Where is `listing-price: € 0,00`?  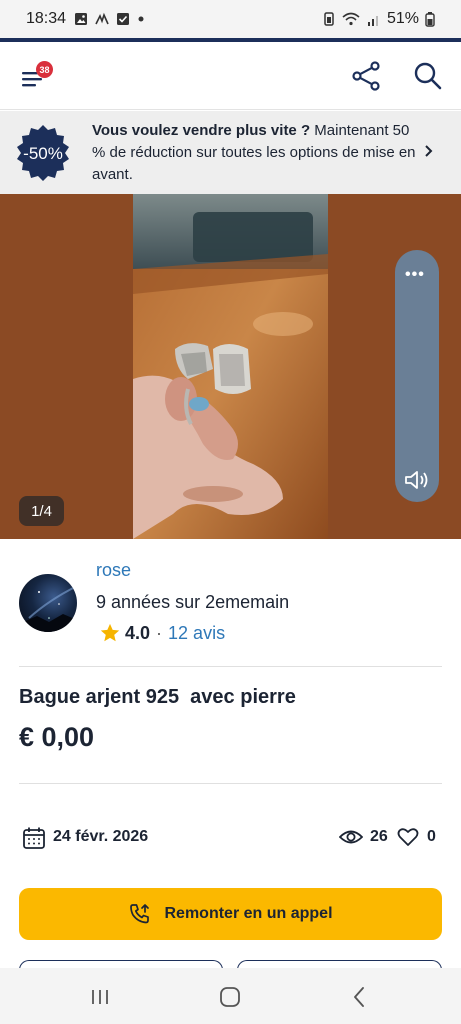
listing-price: € 0,00 is located at coordinates (57, 737).